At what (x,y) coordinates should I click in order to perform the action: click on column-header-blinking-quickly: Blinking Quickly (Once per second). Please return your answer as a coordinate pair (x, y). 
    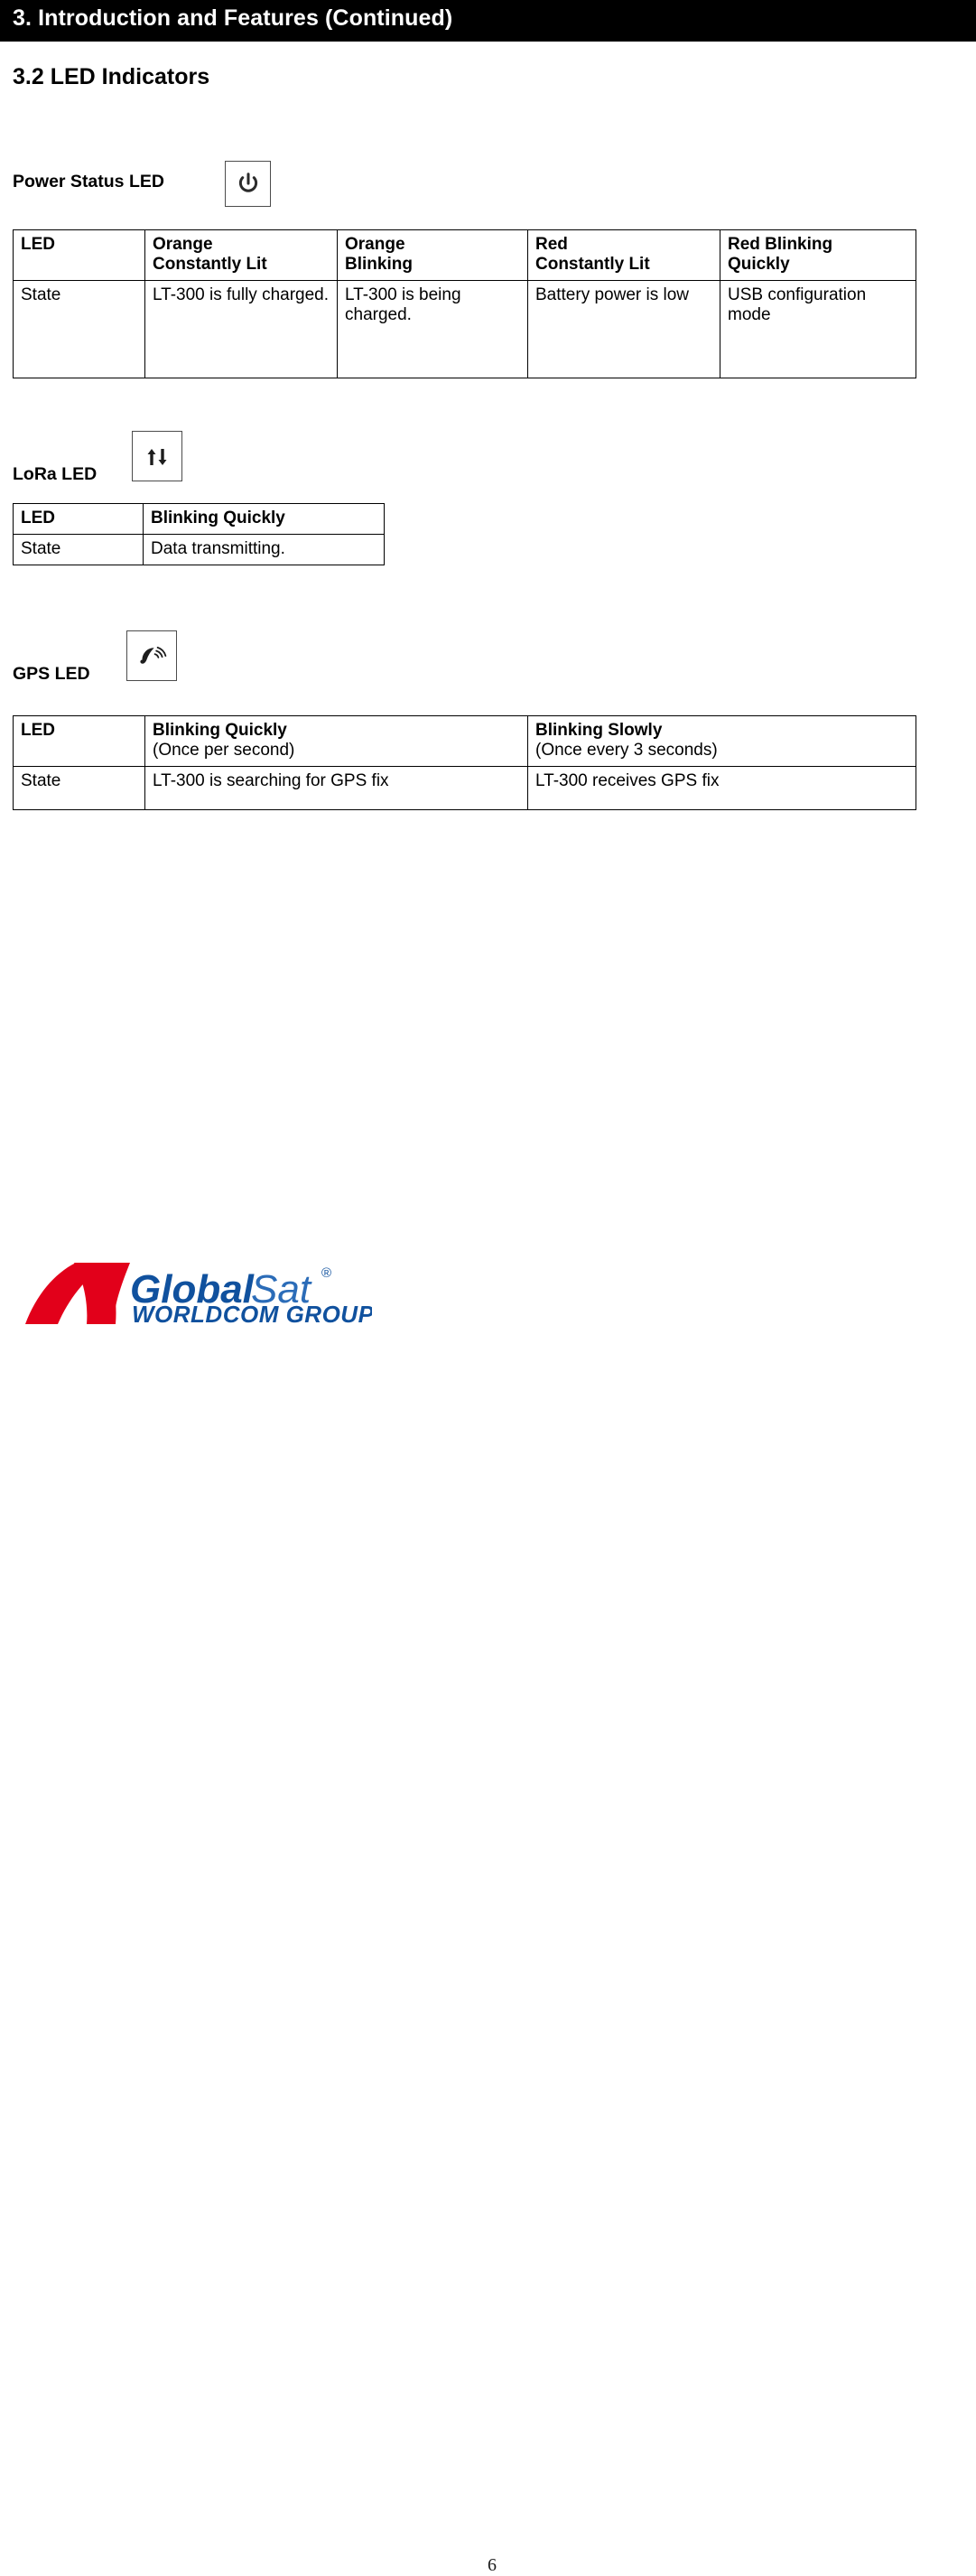
    Looking at the image, I should click on (336, 741).